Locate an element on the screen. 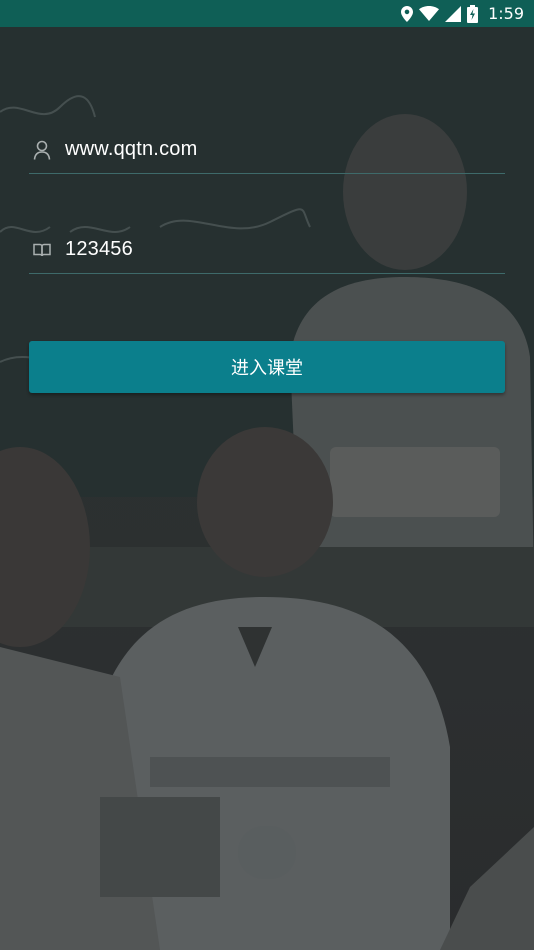  book-icon is located at coordinates (42, 250).